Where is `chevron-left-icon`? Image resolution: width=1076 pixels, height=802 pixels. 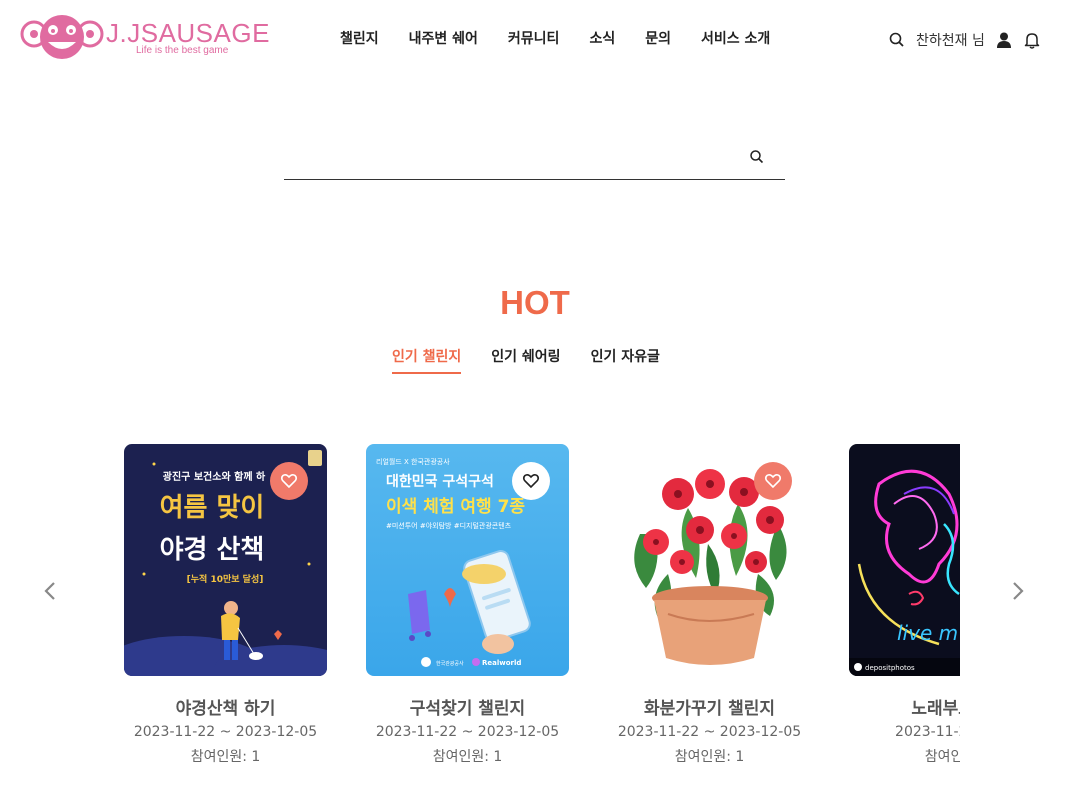
chevron-left-icon is located at coordinates (49, 591).